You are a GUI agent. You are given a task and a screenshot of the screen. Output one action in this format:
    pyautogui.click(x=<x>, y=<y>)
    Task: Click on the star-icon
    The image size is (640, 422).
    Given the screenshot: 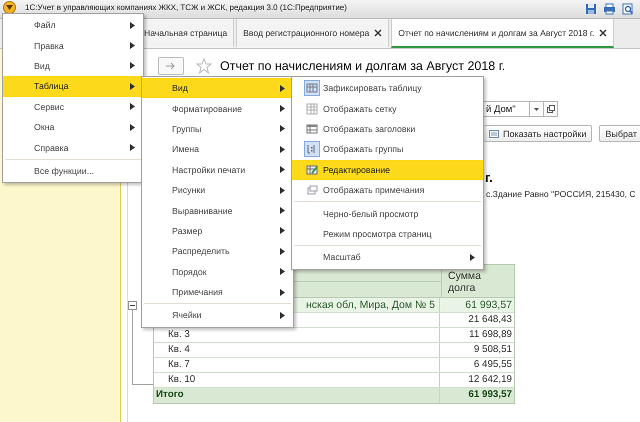 What is the action you would take?
    pyautogui.click(x=204, y=66)
    